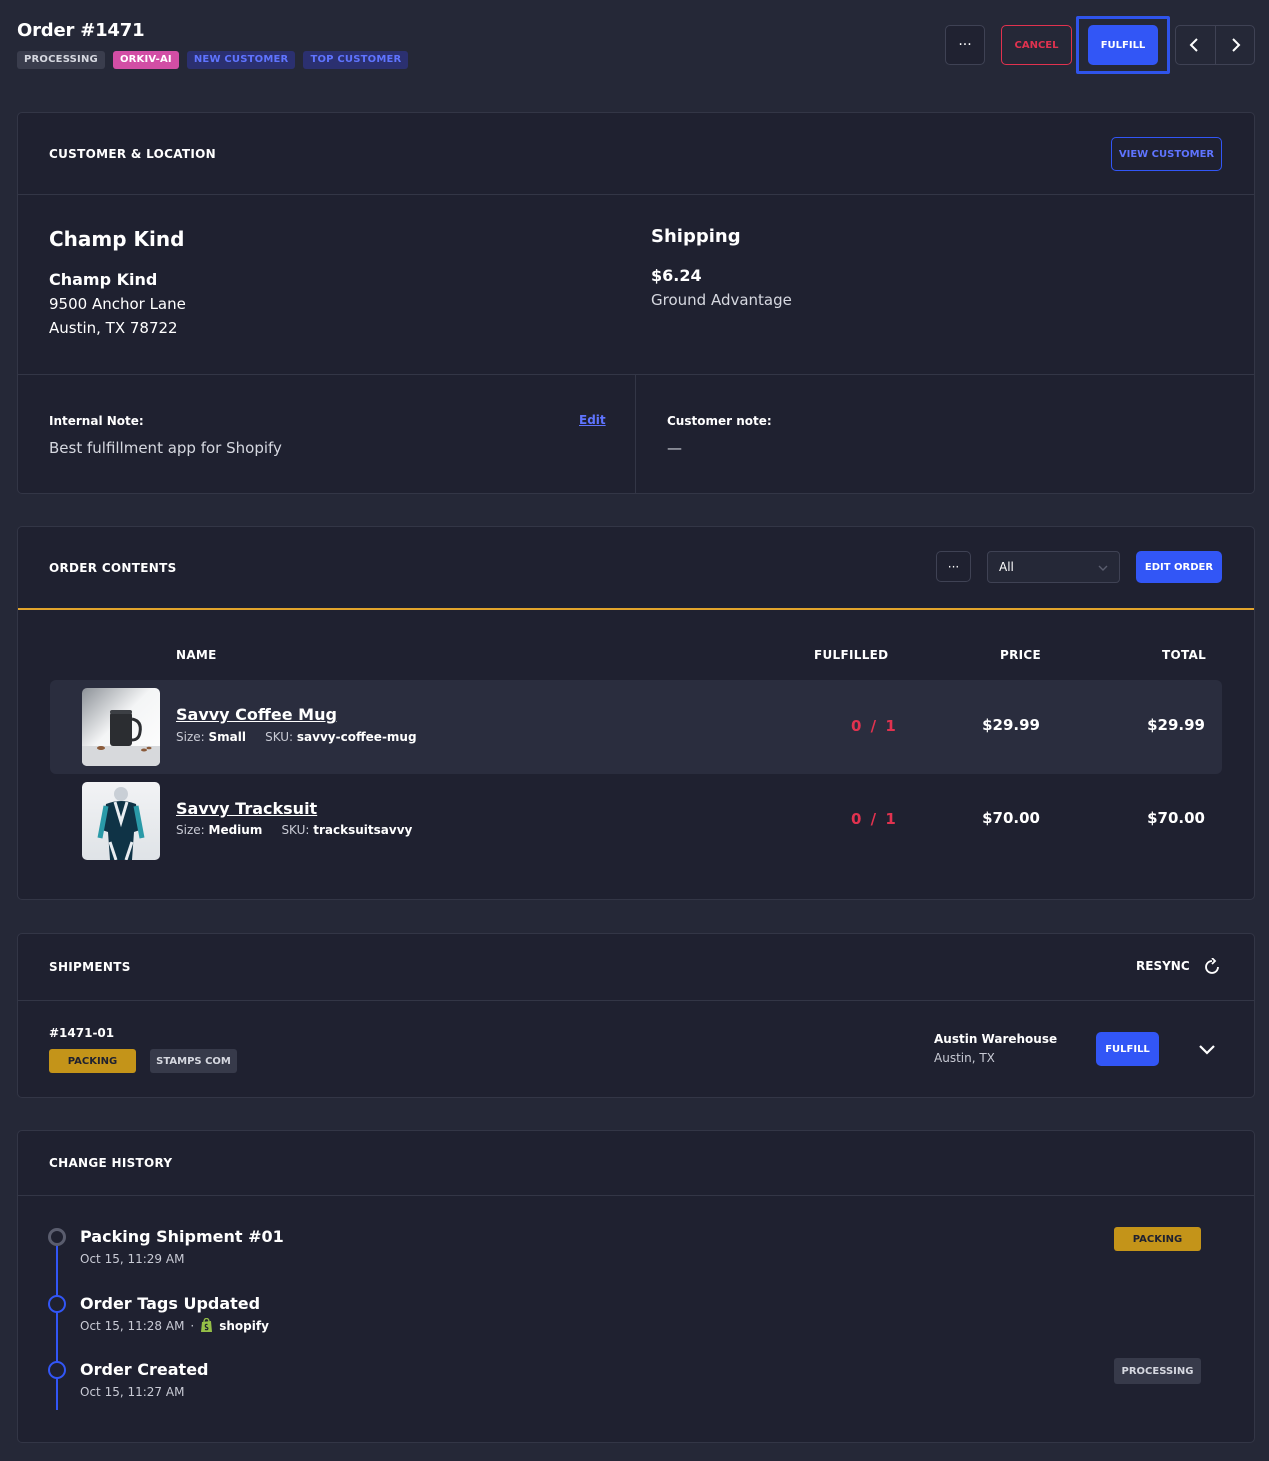  Describe the element at coordinates (246, 808) in the screenshot. I see `product-name-link: Savvy Tracksuit` at that location.